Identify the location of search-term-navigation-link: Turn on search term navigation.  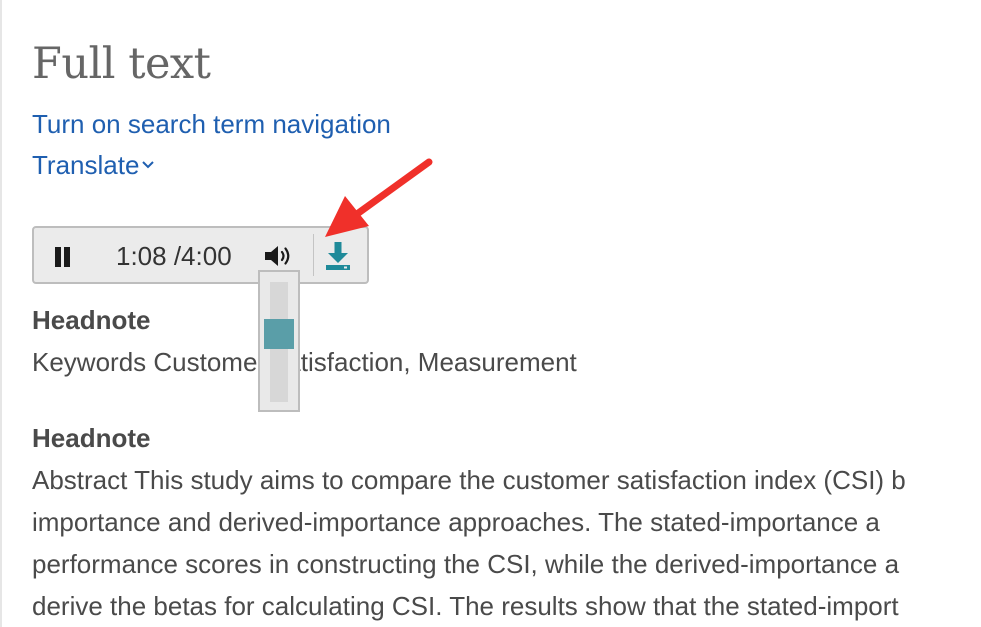
(211, 124).